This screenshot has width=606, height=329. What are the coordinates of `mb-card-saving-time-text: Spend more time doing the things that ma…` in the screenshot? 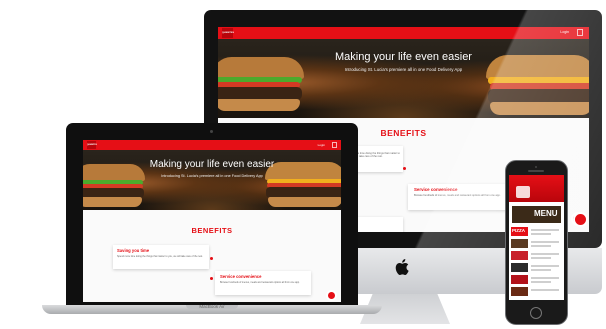 It's located at (160, 256).